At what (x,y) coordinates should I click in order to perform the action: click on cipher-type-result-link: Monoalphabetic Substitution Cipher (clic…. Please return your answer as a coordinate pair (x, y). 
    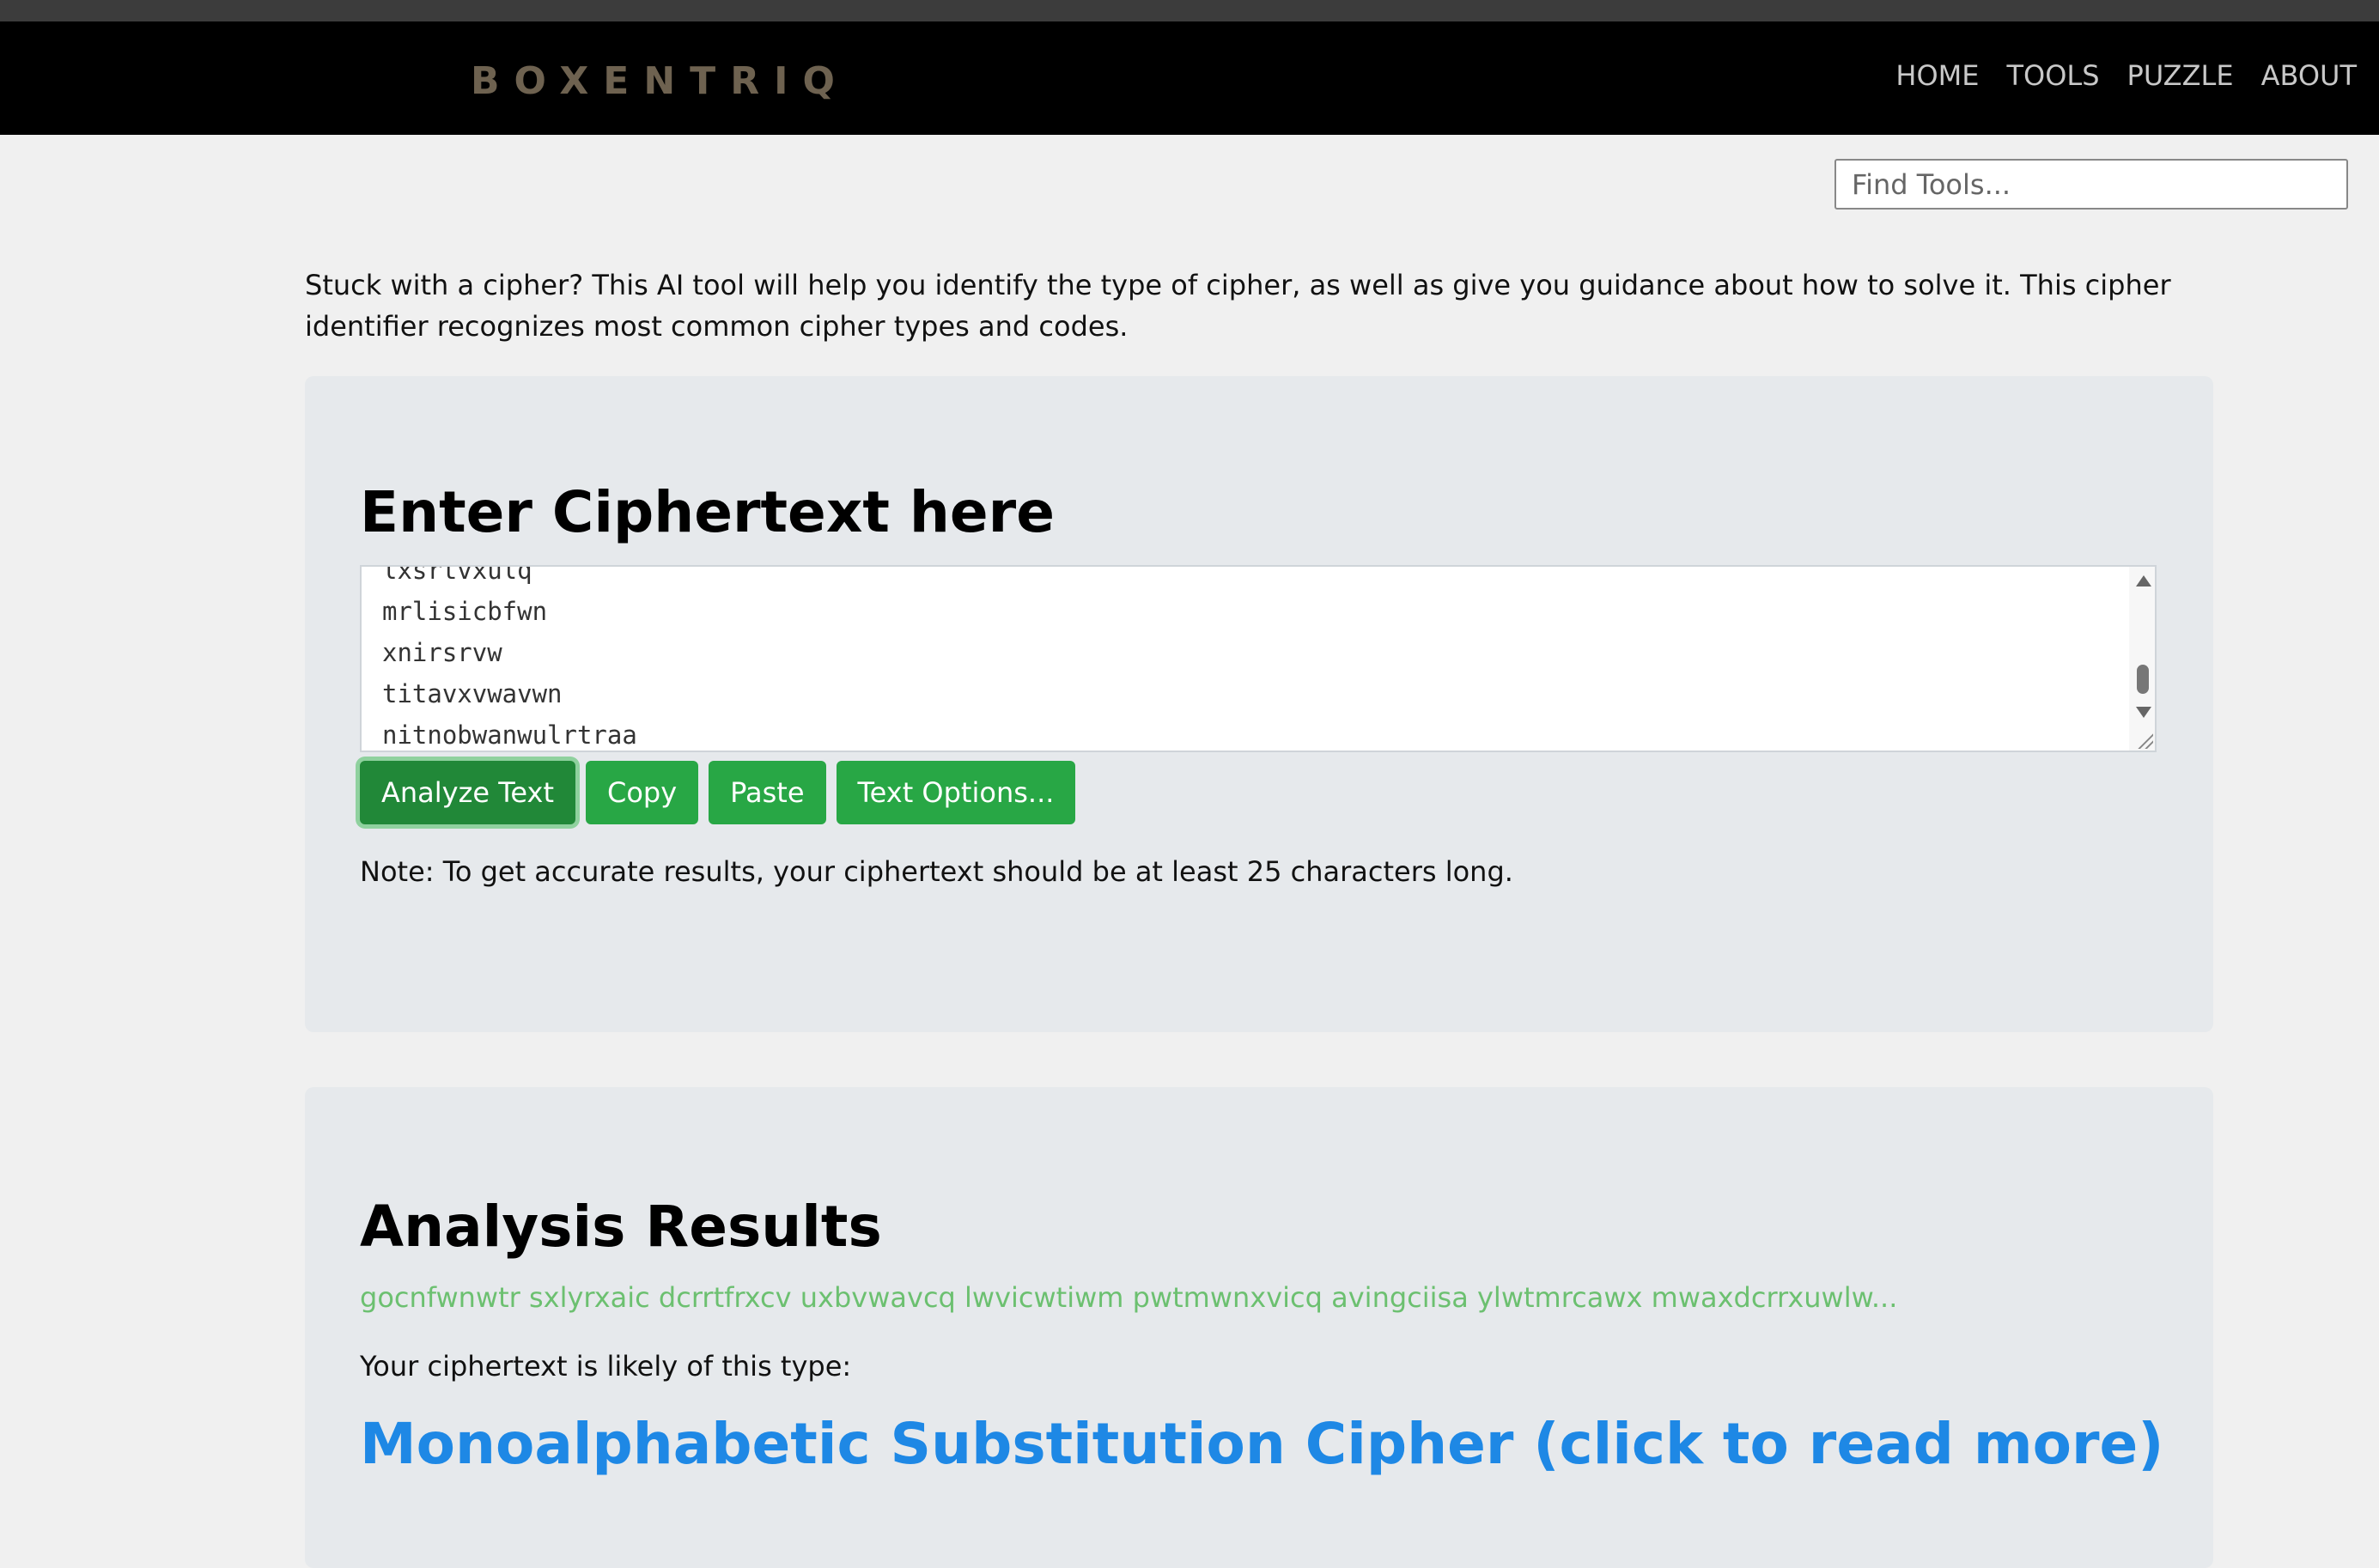
    Looking at the image, I should click on (1261, 1444).